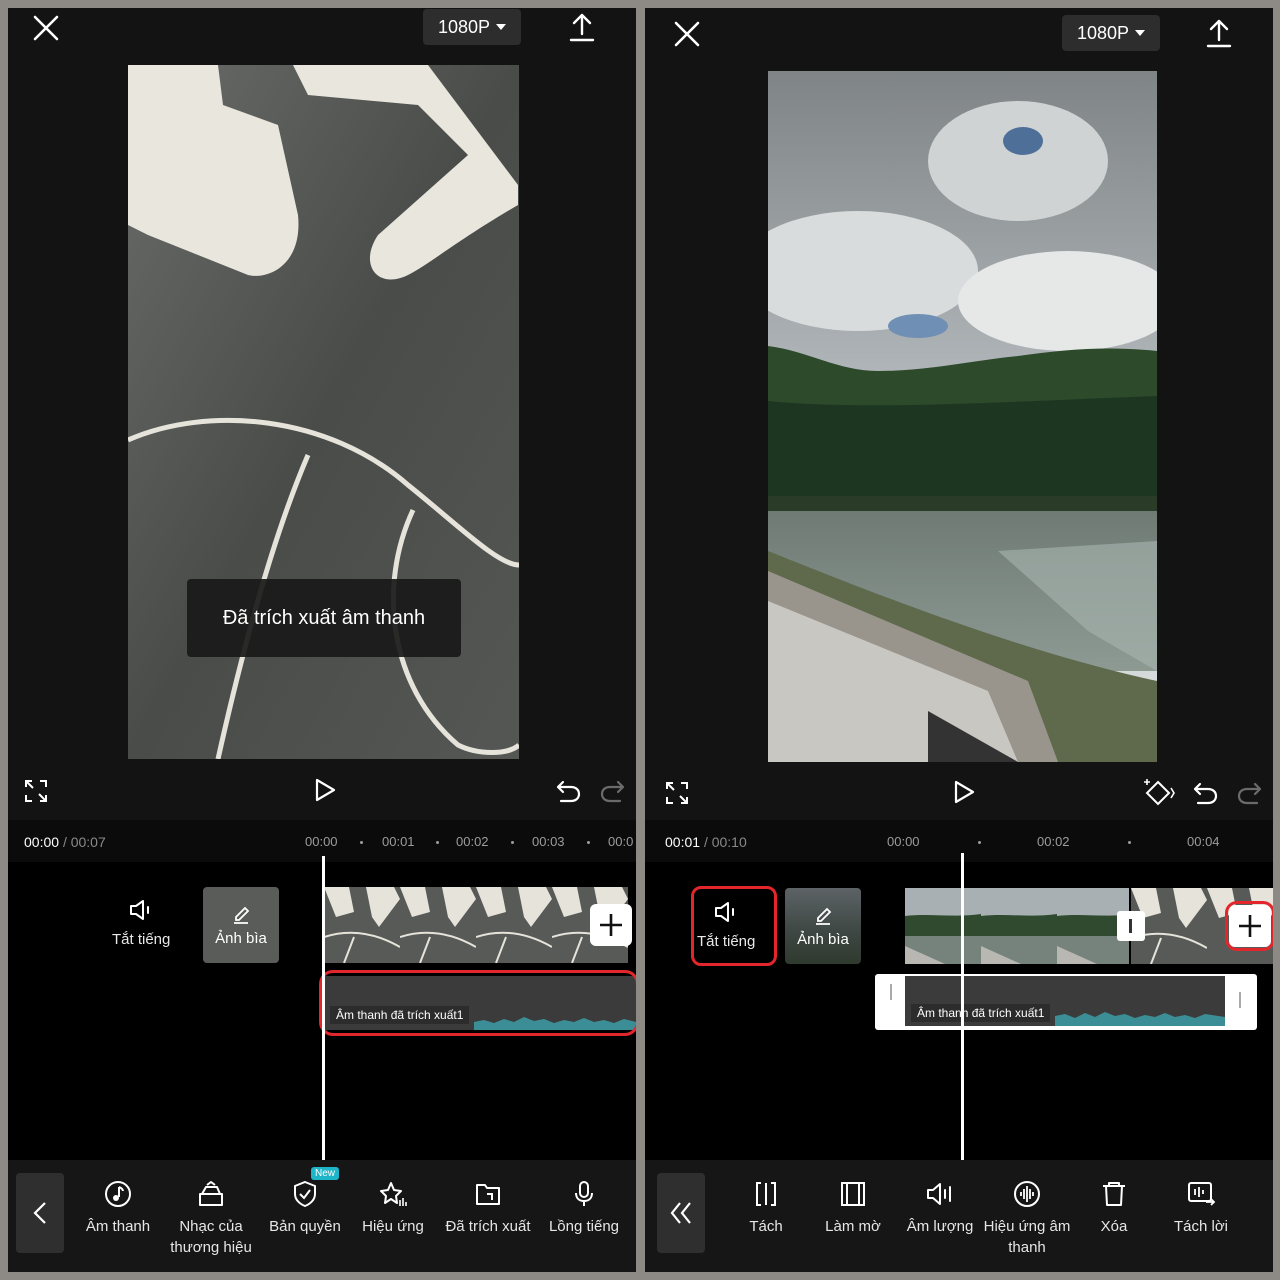  What do you see at coordinates (140, 910) in the screenshot?
I see `speaker-icon` at bounding box center [140, 910].